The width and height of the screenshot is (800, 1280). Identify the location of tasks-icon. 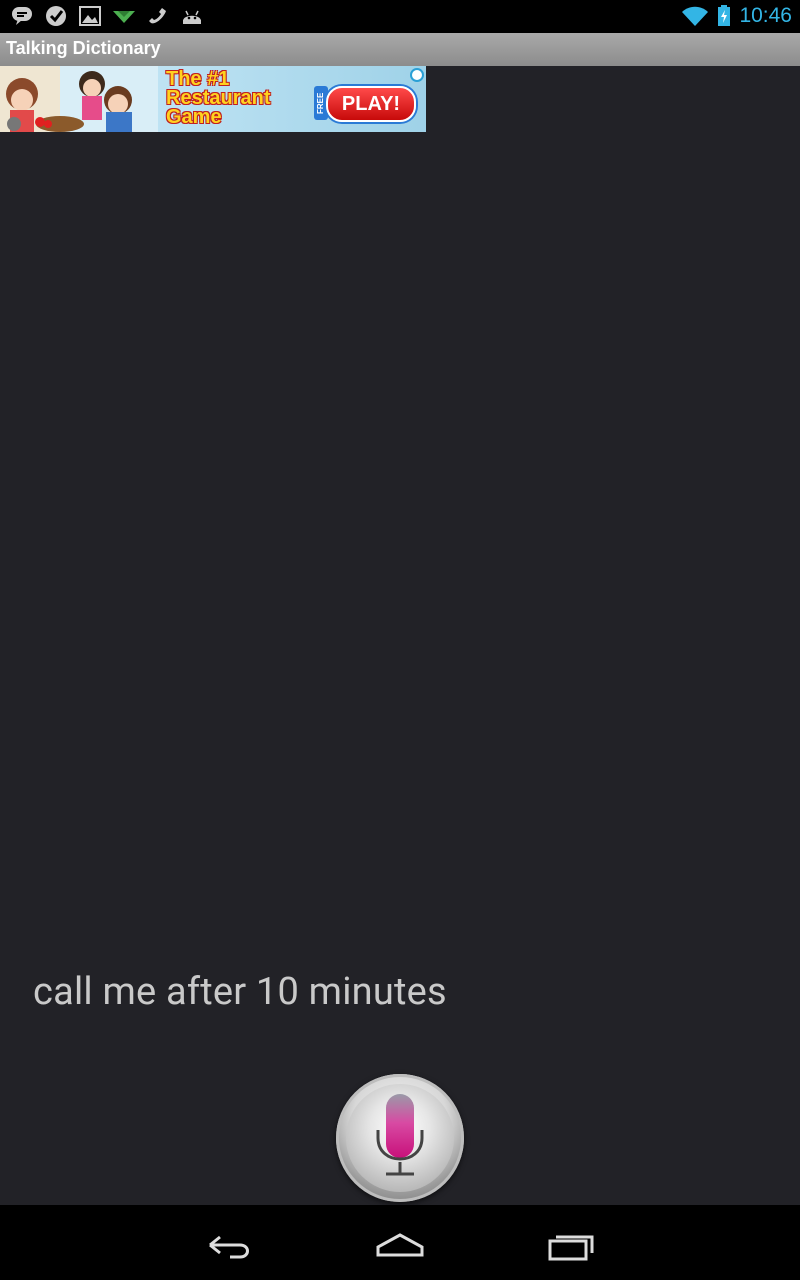
(56, 16).